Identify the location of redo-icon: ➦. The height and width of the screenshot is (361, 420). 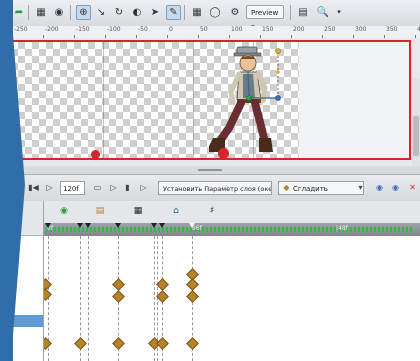
(19, 12).